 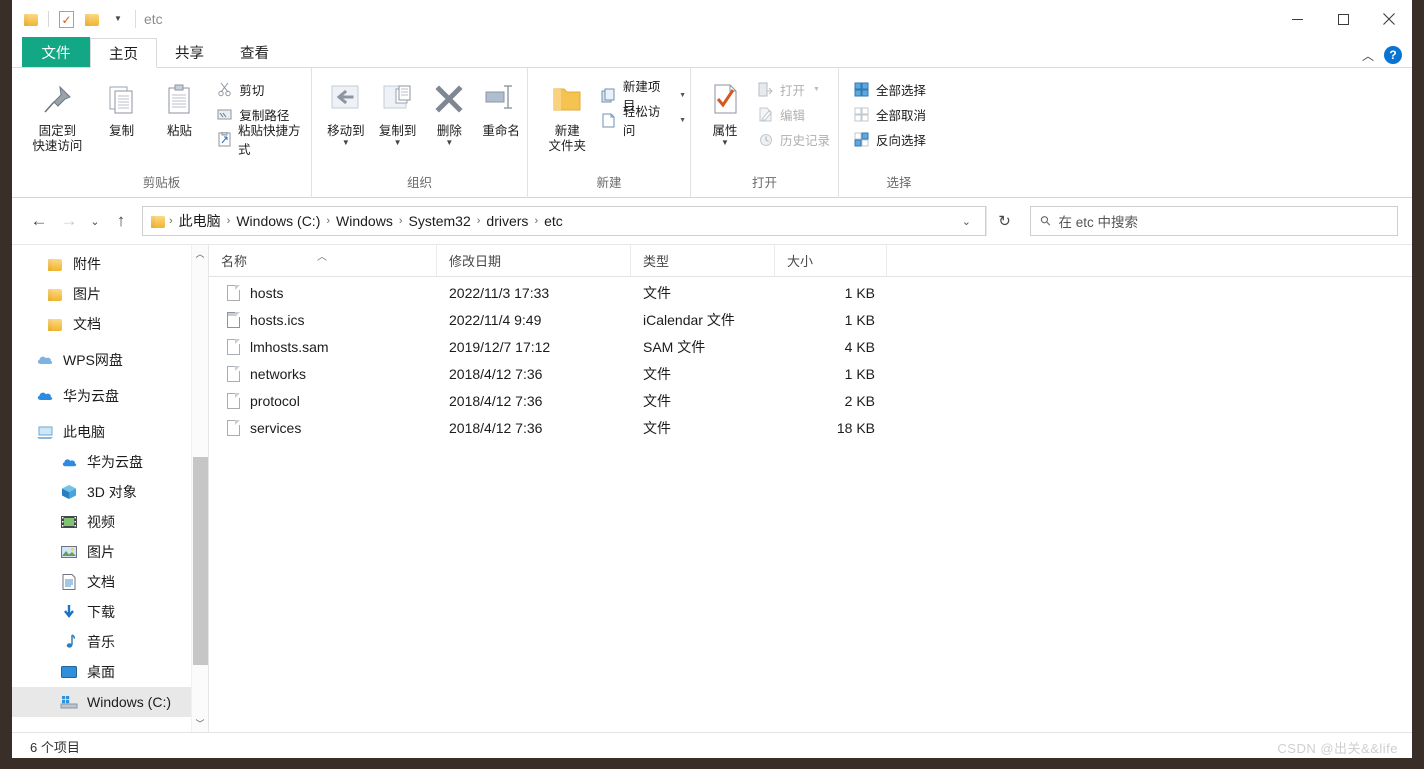 I want to click on invert-selection-button: 反向选择, so click(x=891, y=139).